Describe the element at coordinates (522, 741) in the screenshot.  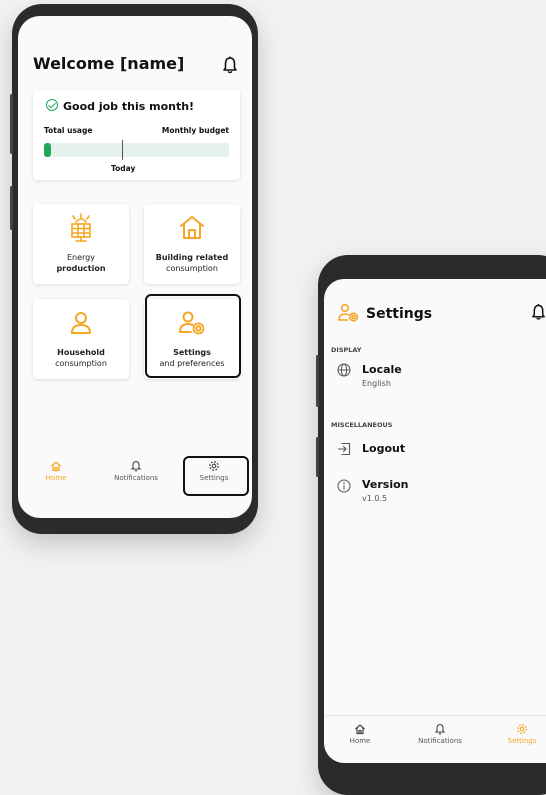
I see `tab-label: Settings` at that location.